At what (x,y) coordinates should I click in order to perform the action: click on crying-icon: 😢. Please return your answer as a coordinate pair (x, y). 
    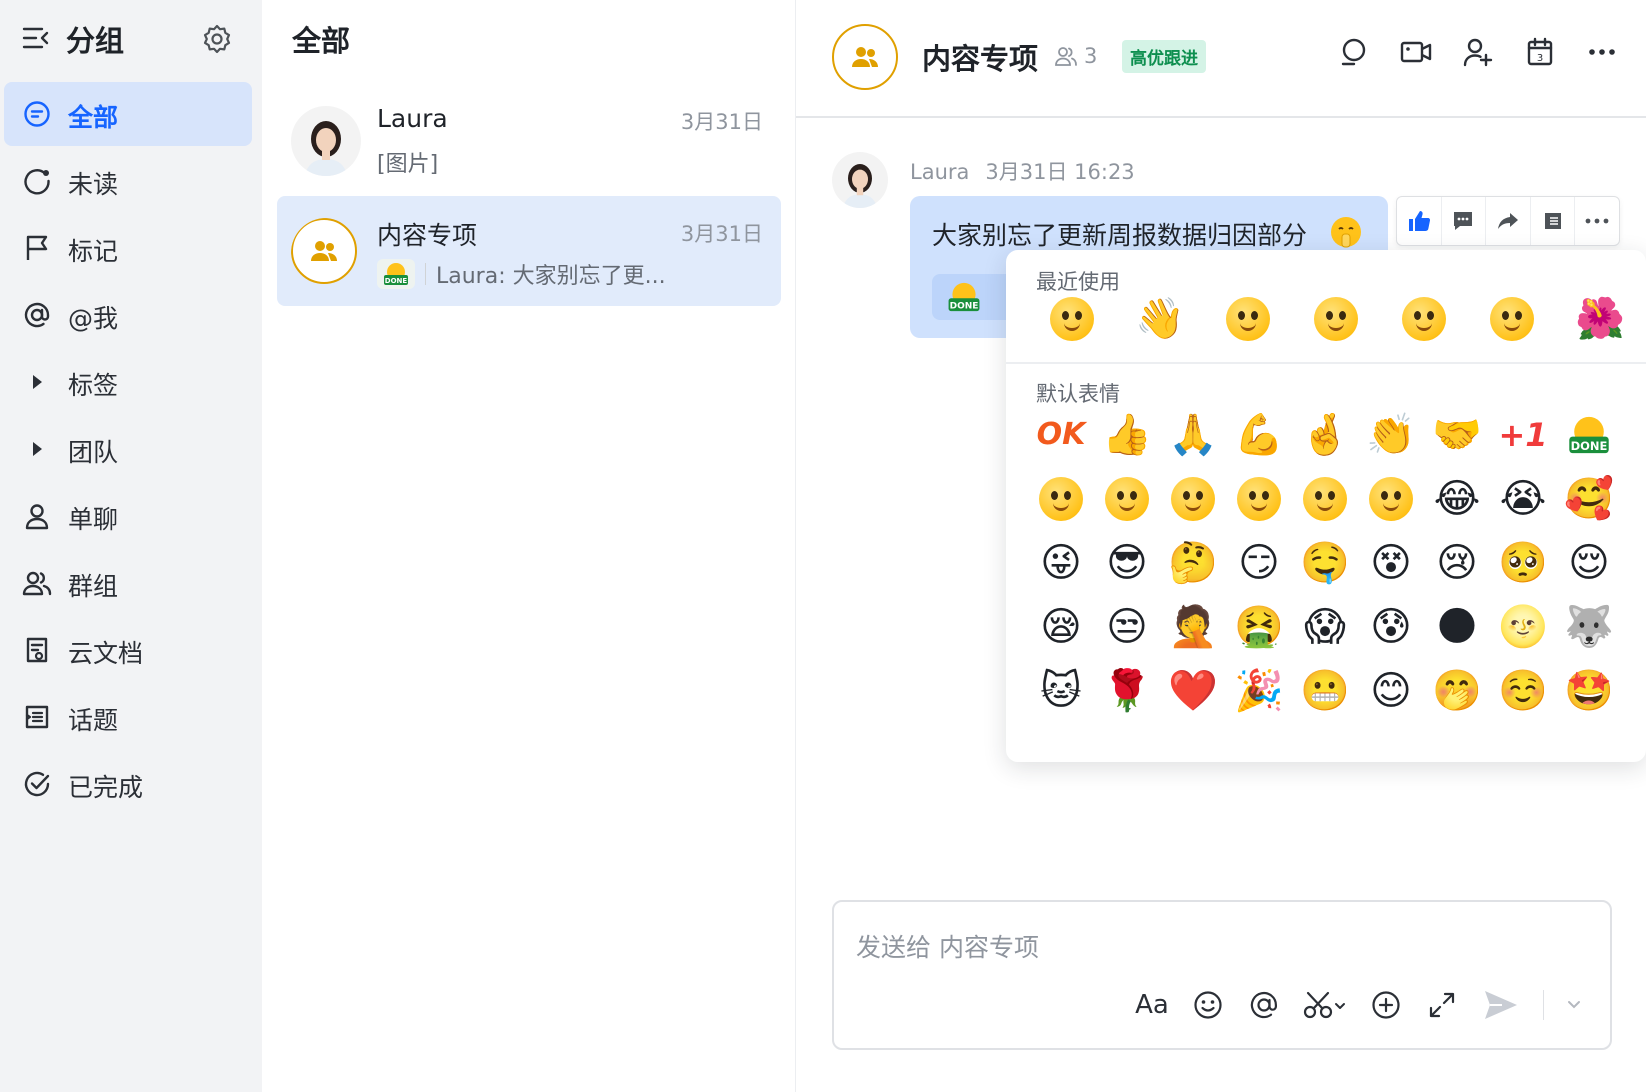
    Looking at the image, I should click on (1457, 563).